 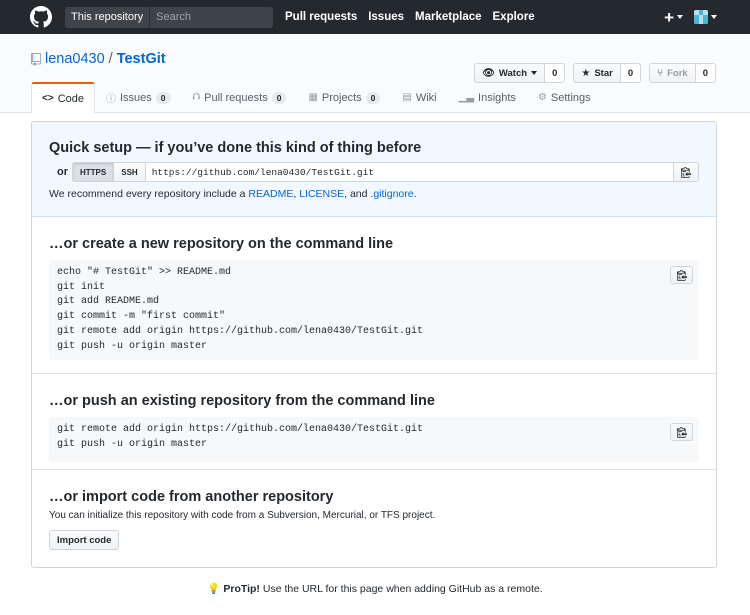 I want to click on star-button-group: ★ Star 0, so click(x=607, y=73).